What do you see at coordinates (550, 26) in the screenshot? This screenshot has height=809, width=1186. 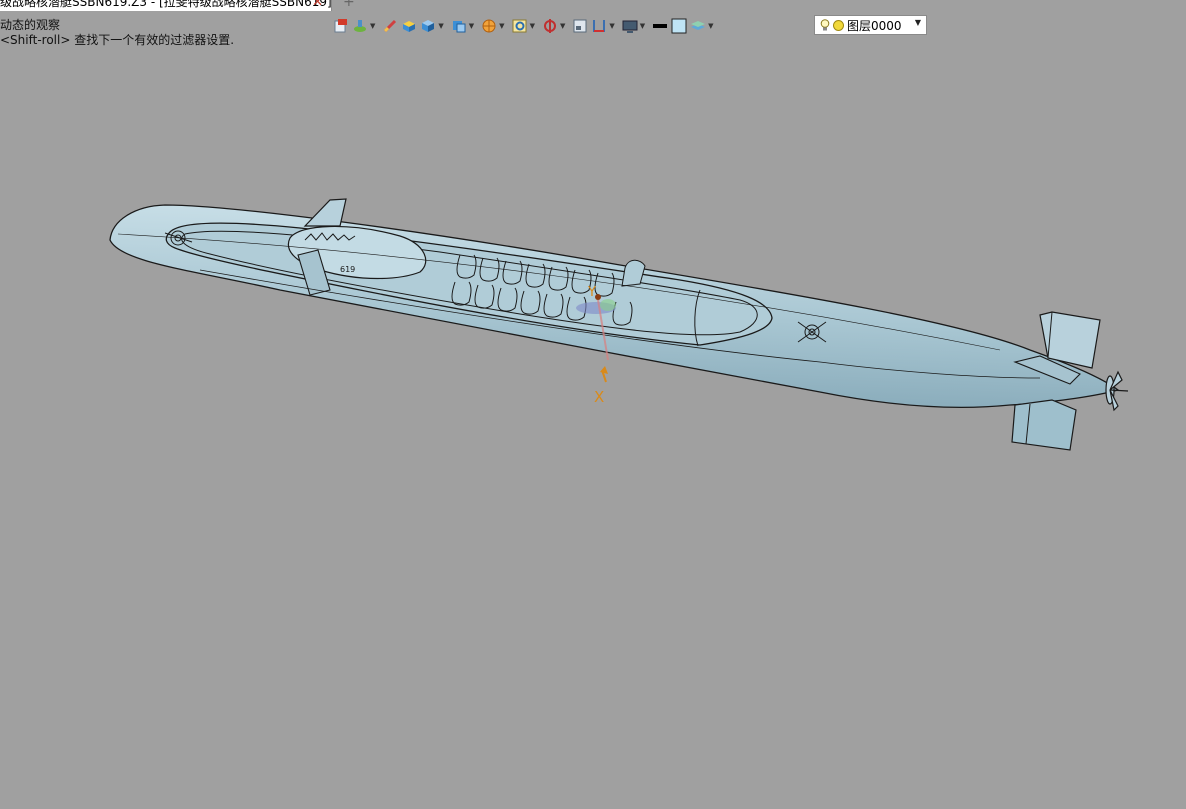 I see `orient-icon` at bounding box center [550, 26].